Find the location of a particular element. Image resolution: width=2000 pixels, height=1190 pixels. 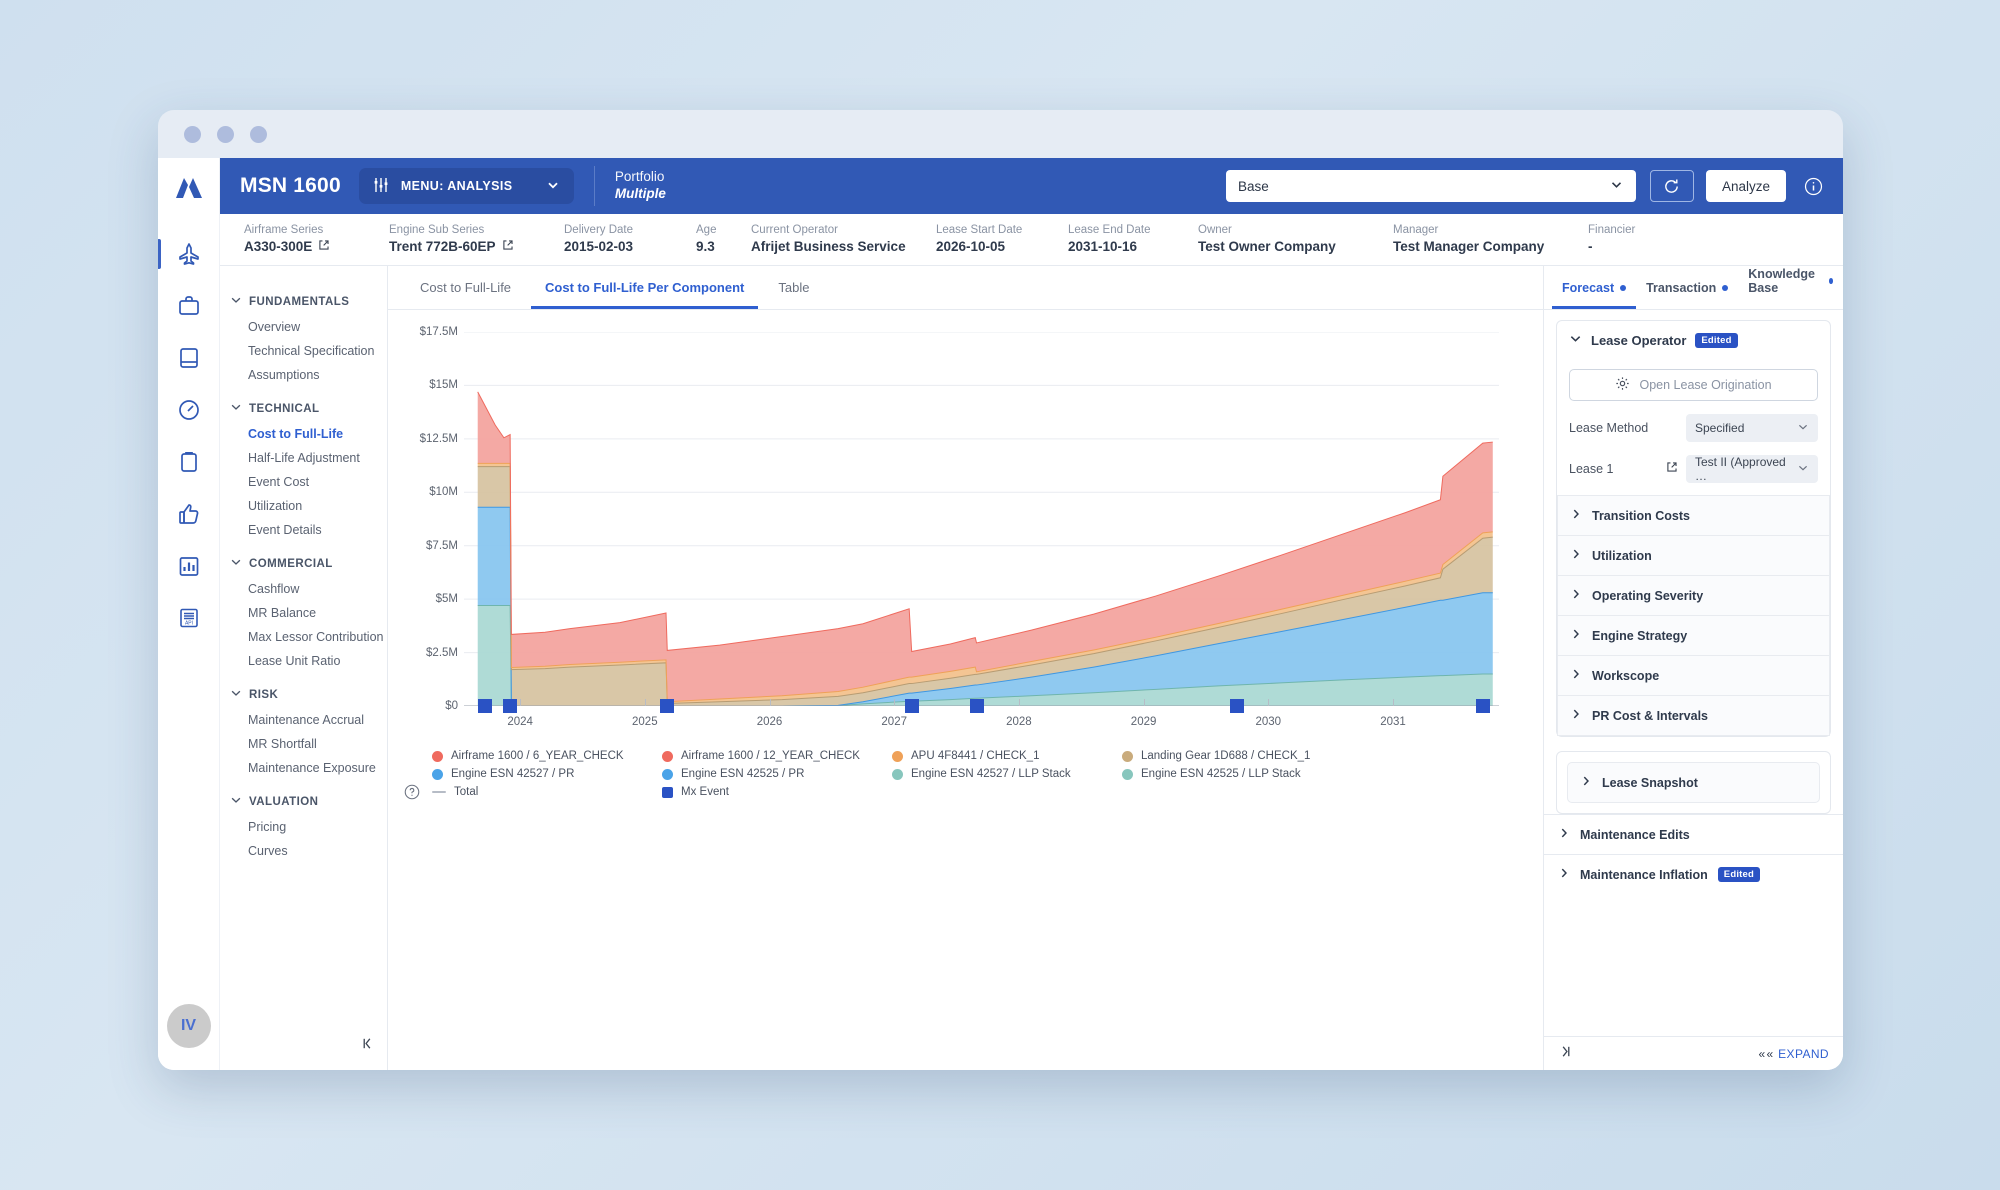

legend-item: Total is located at coordinates (547, 792).